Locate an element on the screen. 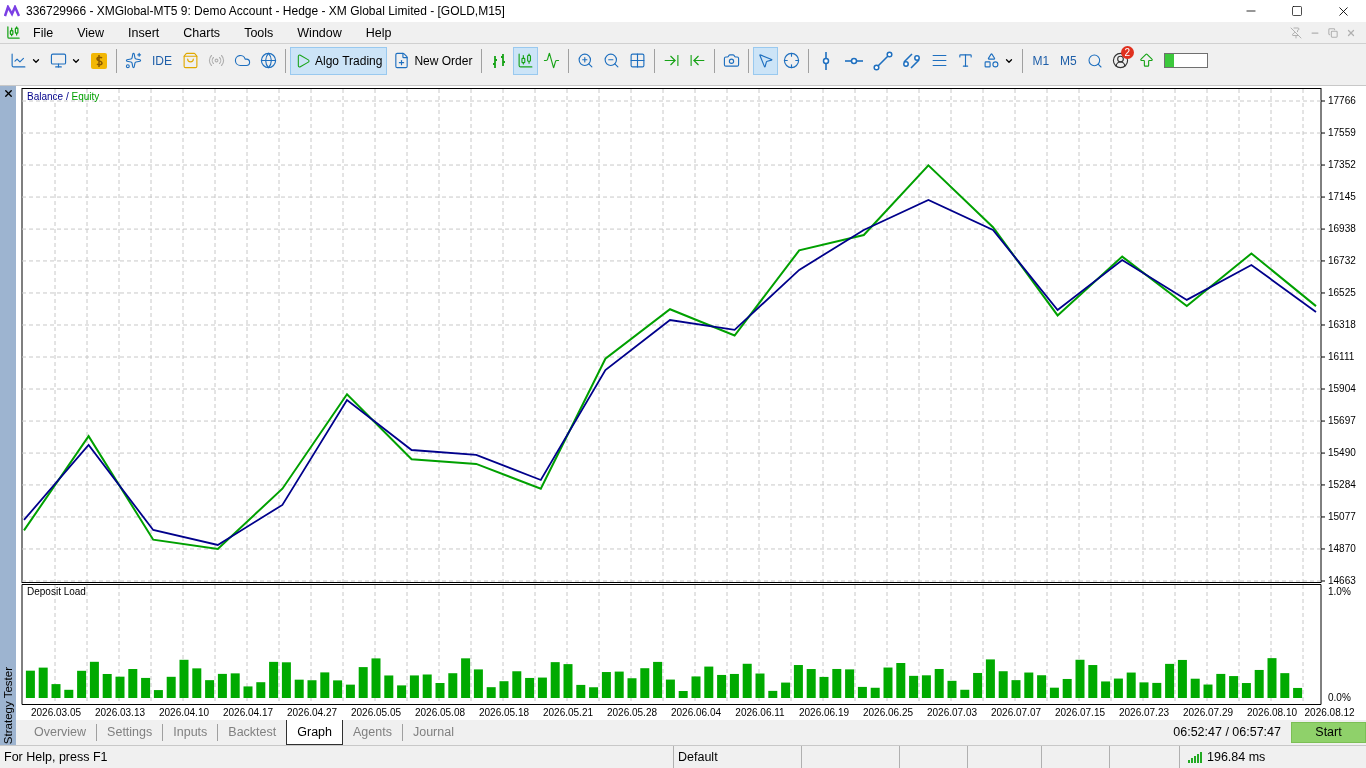  tab: Agents is located at coordinates (372, 732).